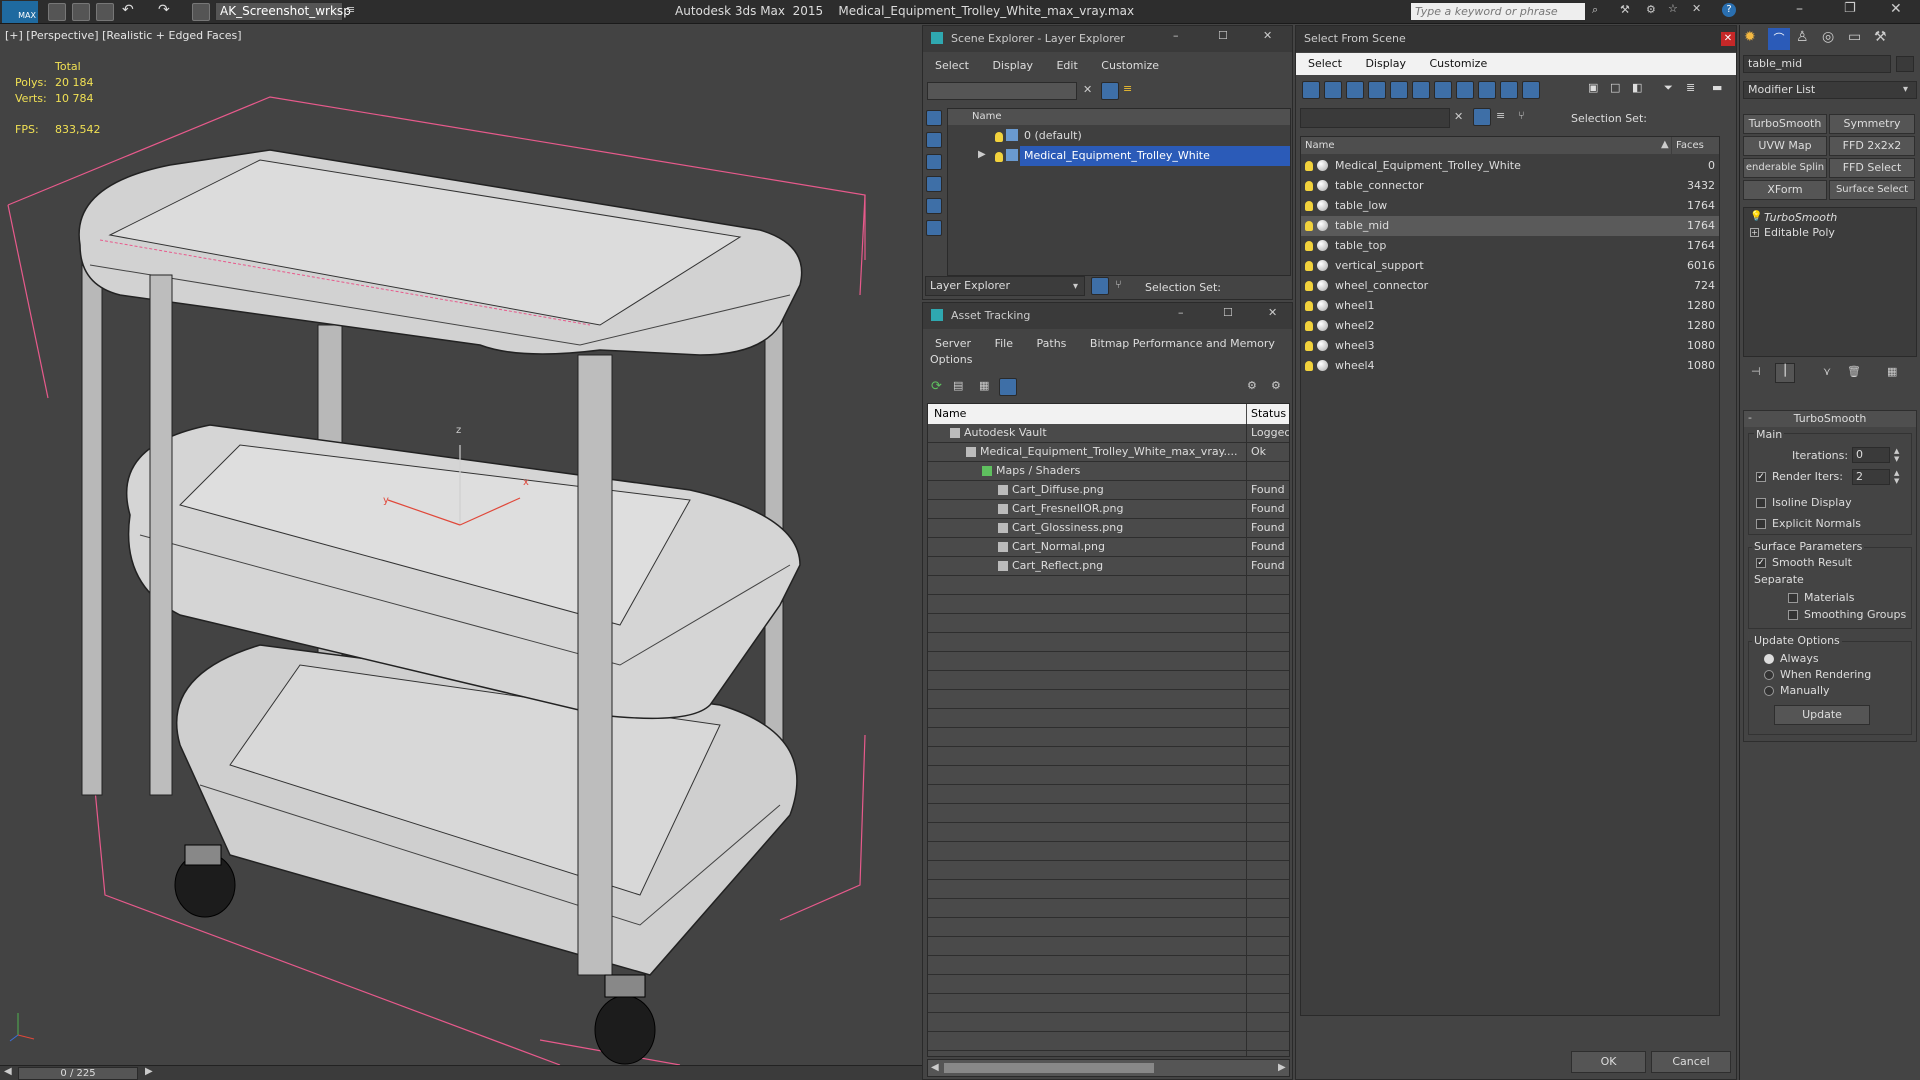 The width and height of the screenshot is (1920, 1080). What do you see at coordinates (1830, 90) in the screenshot?
I see `modifier-list-dropdown: Modifier List` at bounding box center [1830, 90].